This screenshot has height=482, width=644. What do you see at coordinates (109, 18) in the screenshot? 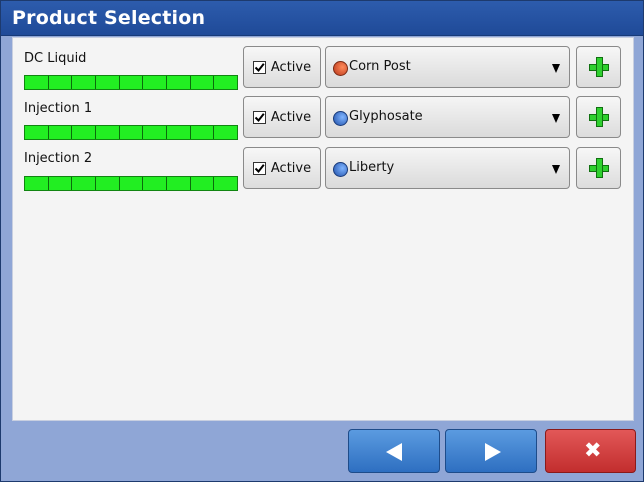
I see `window-title: Product Selection` at bounding box center [109, 18].